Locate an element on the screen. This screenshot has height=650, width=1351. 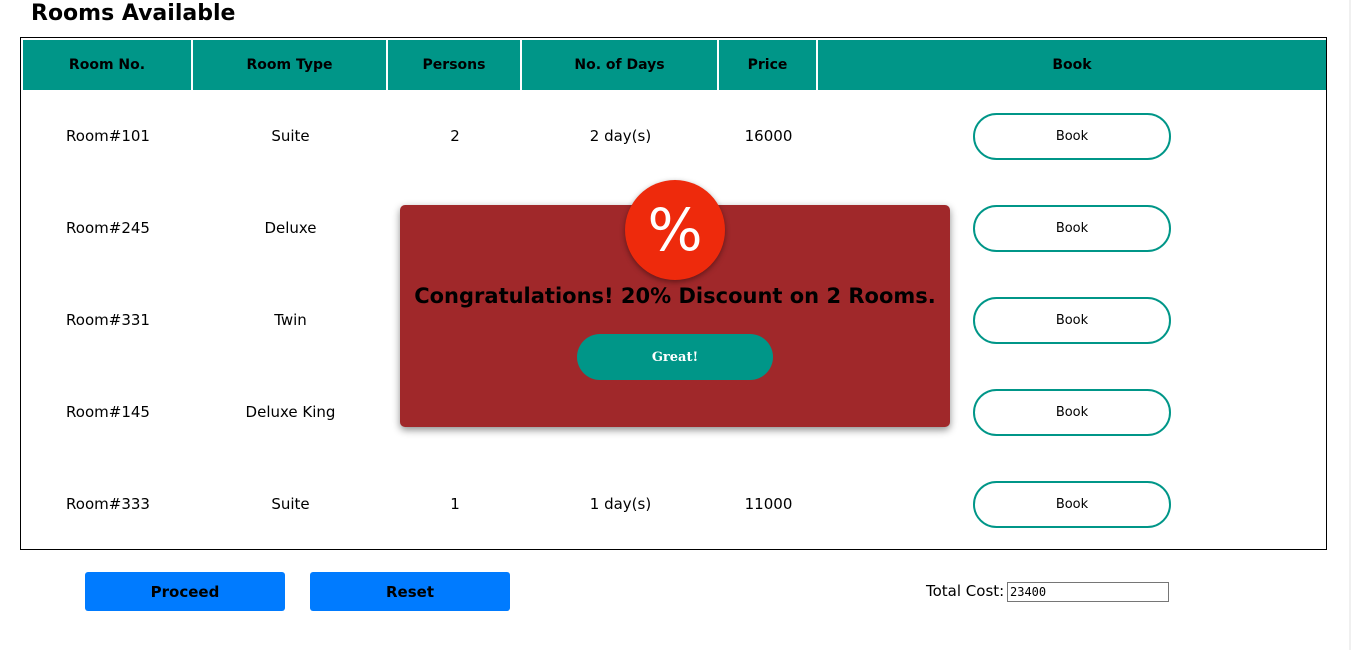
proceed-button: Proceed is located at coordinates (185, 591).